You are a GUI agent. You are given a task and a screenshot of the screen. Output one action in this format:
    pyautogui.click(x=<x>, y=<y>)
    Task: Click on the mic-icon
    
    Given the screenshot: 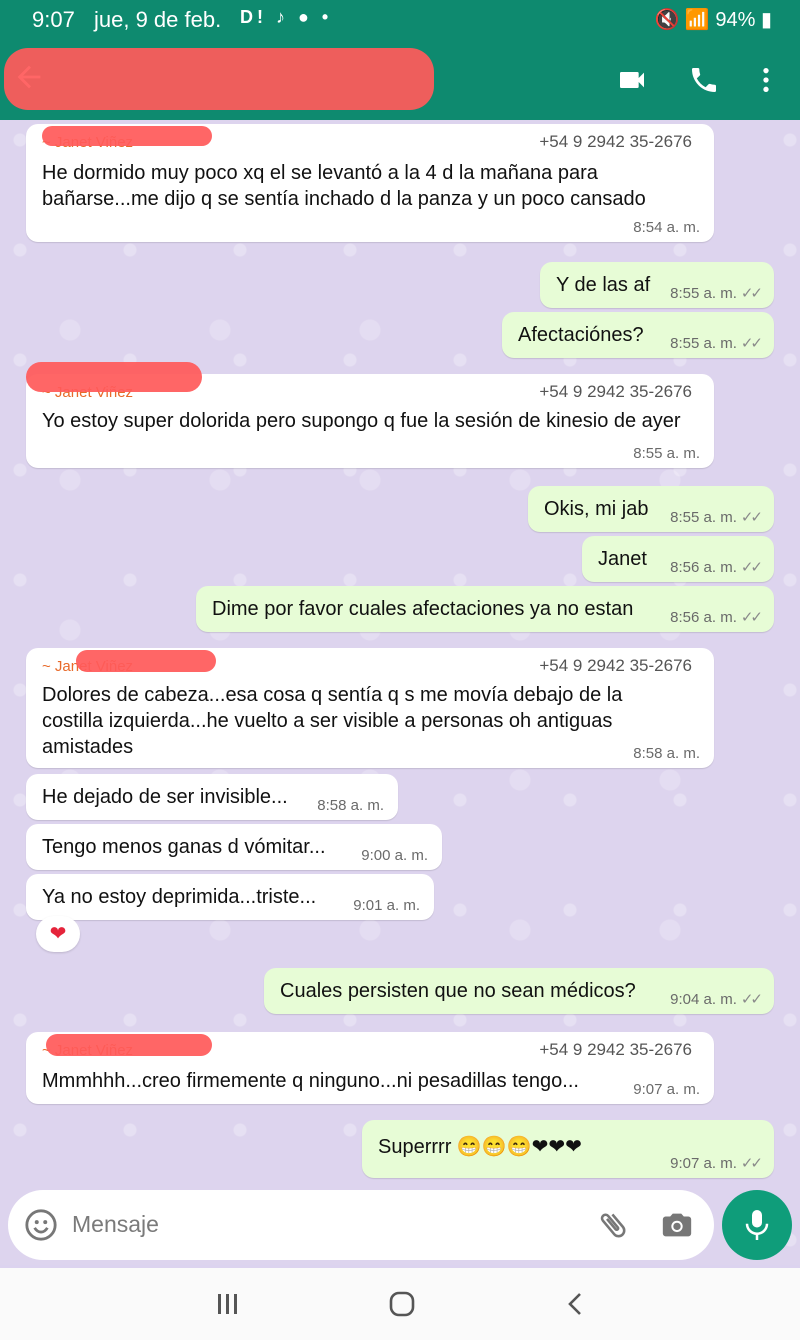 What is the action you would take?
    pyautogui.click(x=757, y=1225)
    